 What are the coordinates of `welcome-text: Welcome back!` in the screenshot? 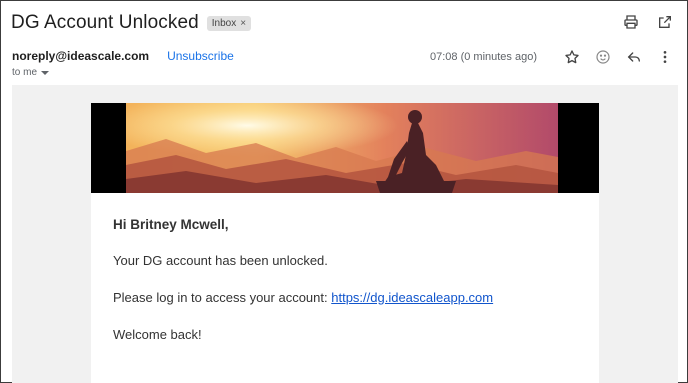 It's located at (157, 334).